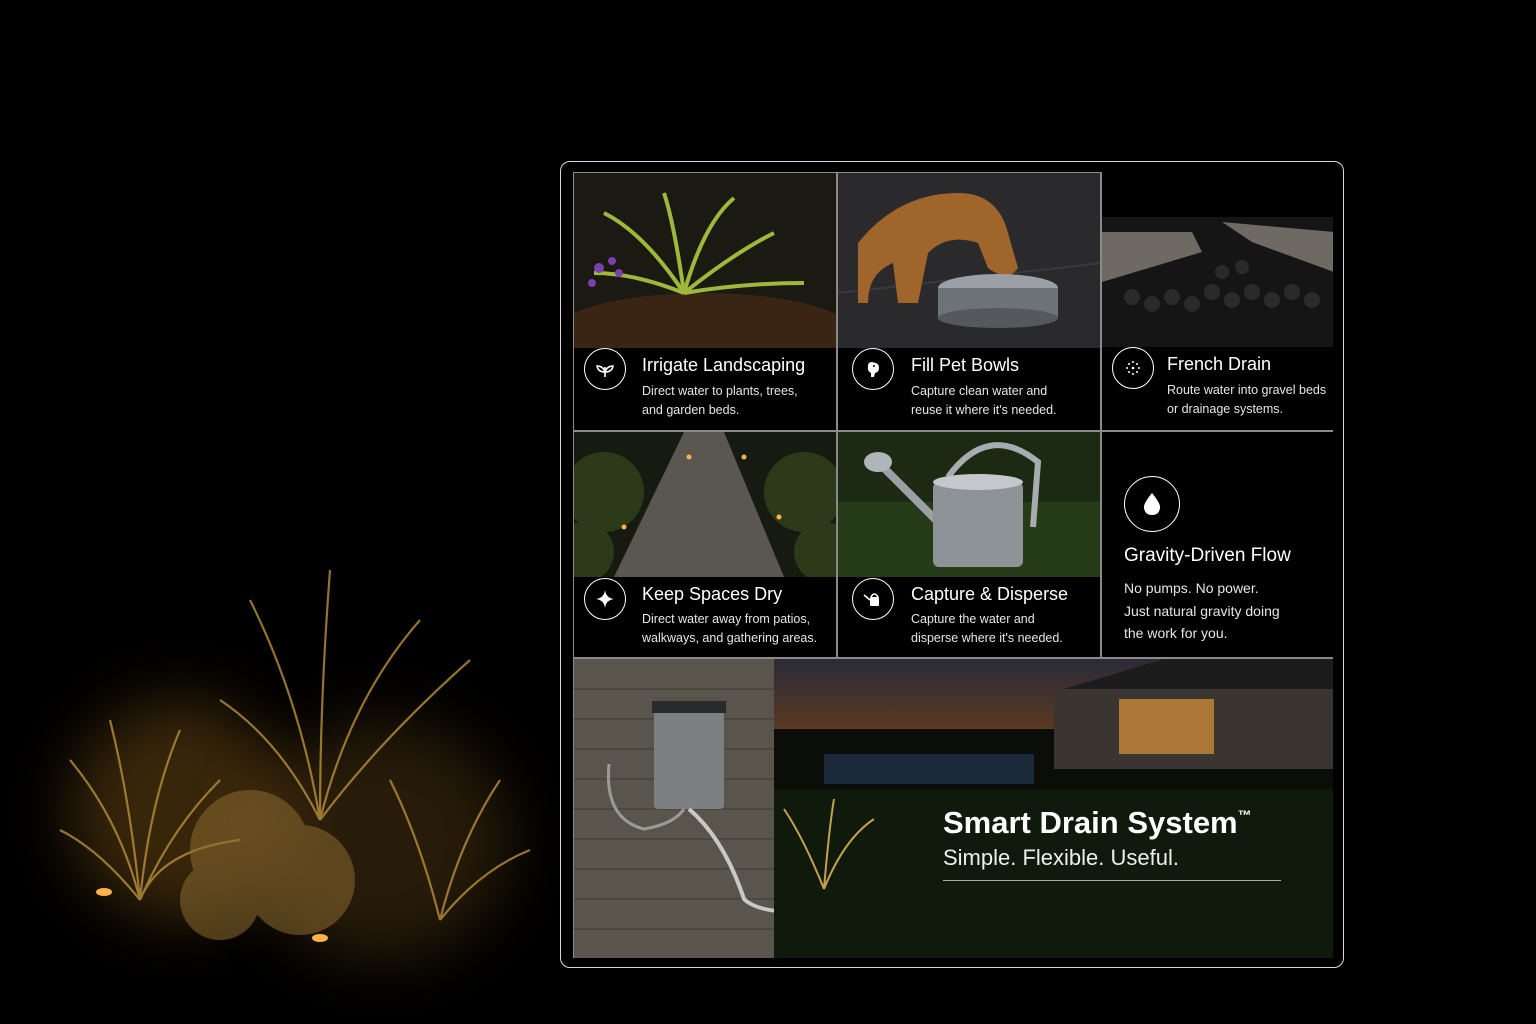 This screenshot has width=1536, height=1024. What do you see at coordinates (1202, 610) in the screenshot?
I see `gravity-line2: Just natural gravity doing` at bounding box center [1202, 610].